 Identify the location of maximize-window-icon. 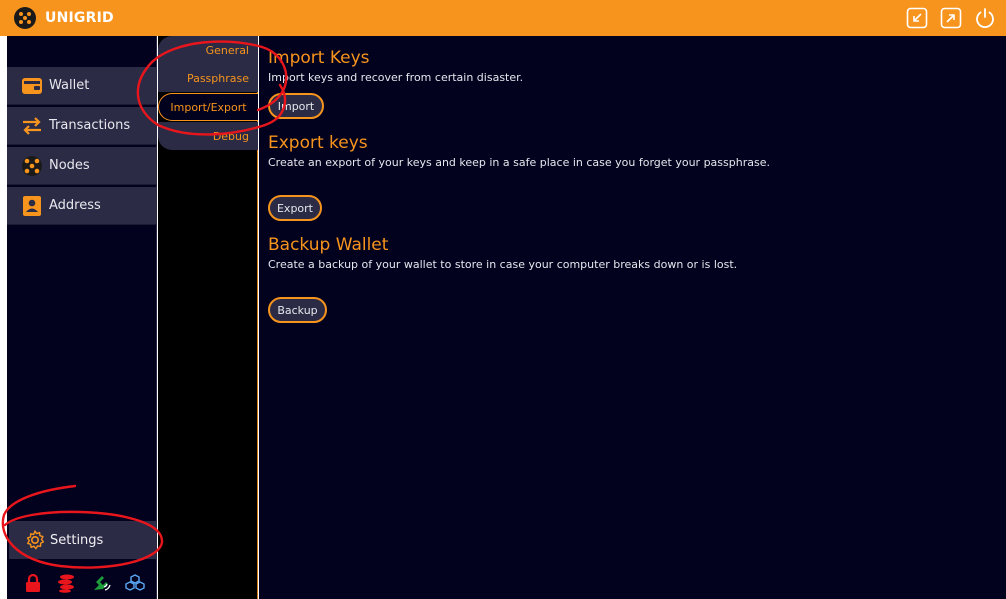
(951, 18).